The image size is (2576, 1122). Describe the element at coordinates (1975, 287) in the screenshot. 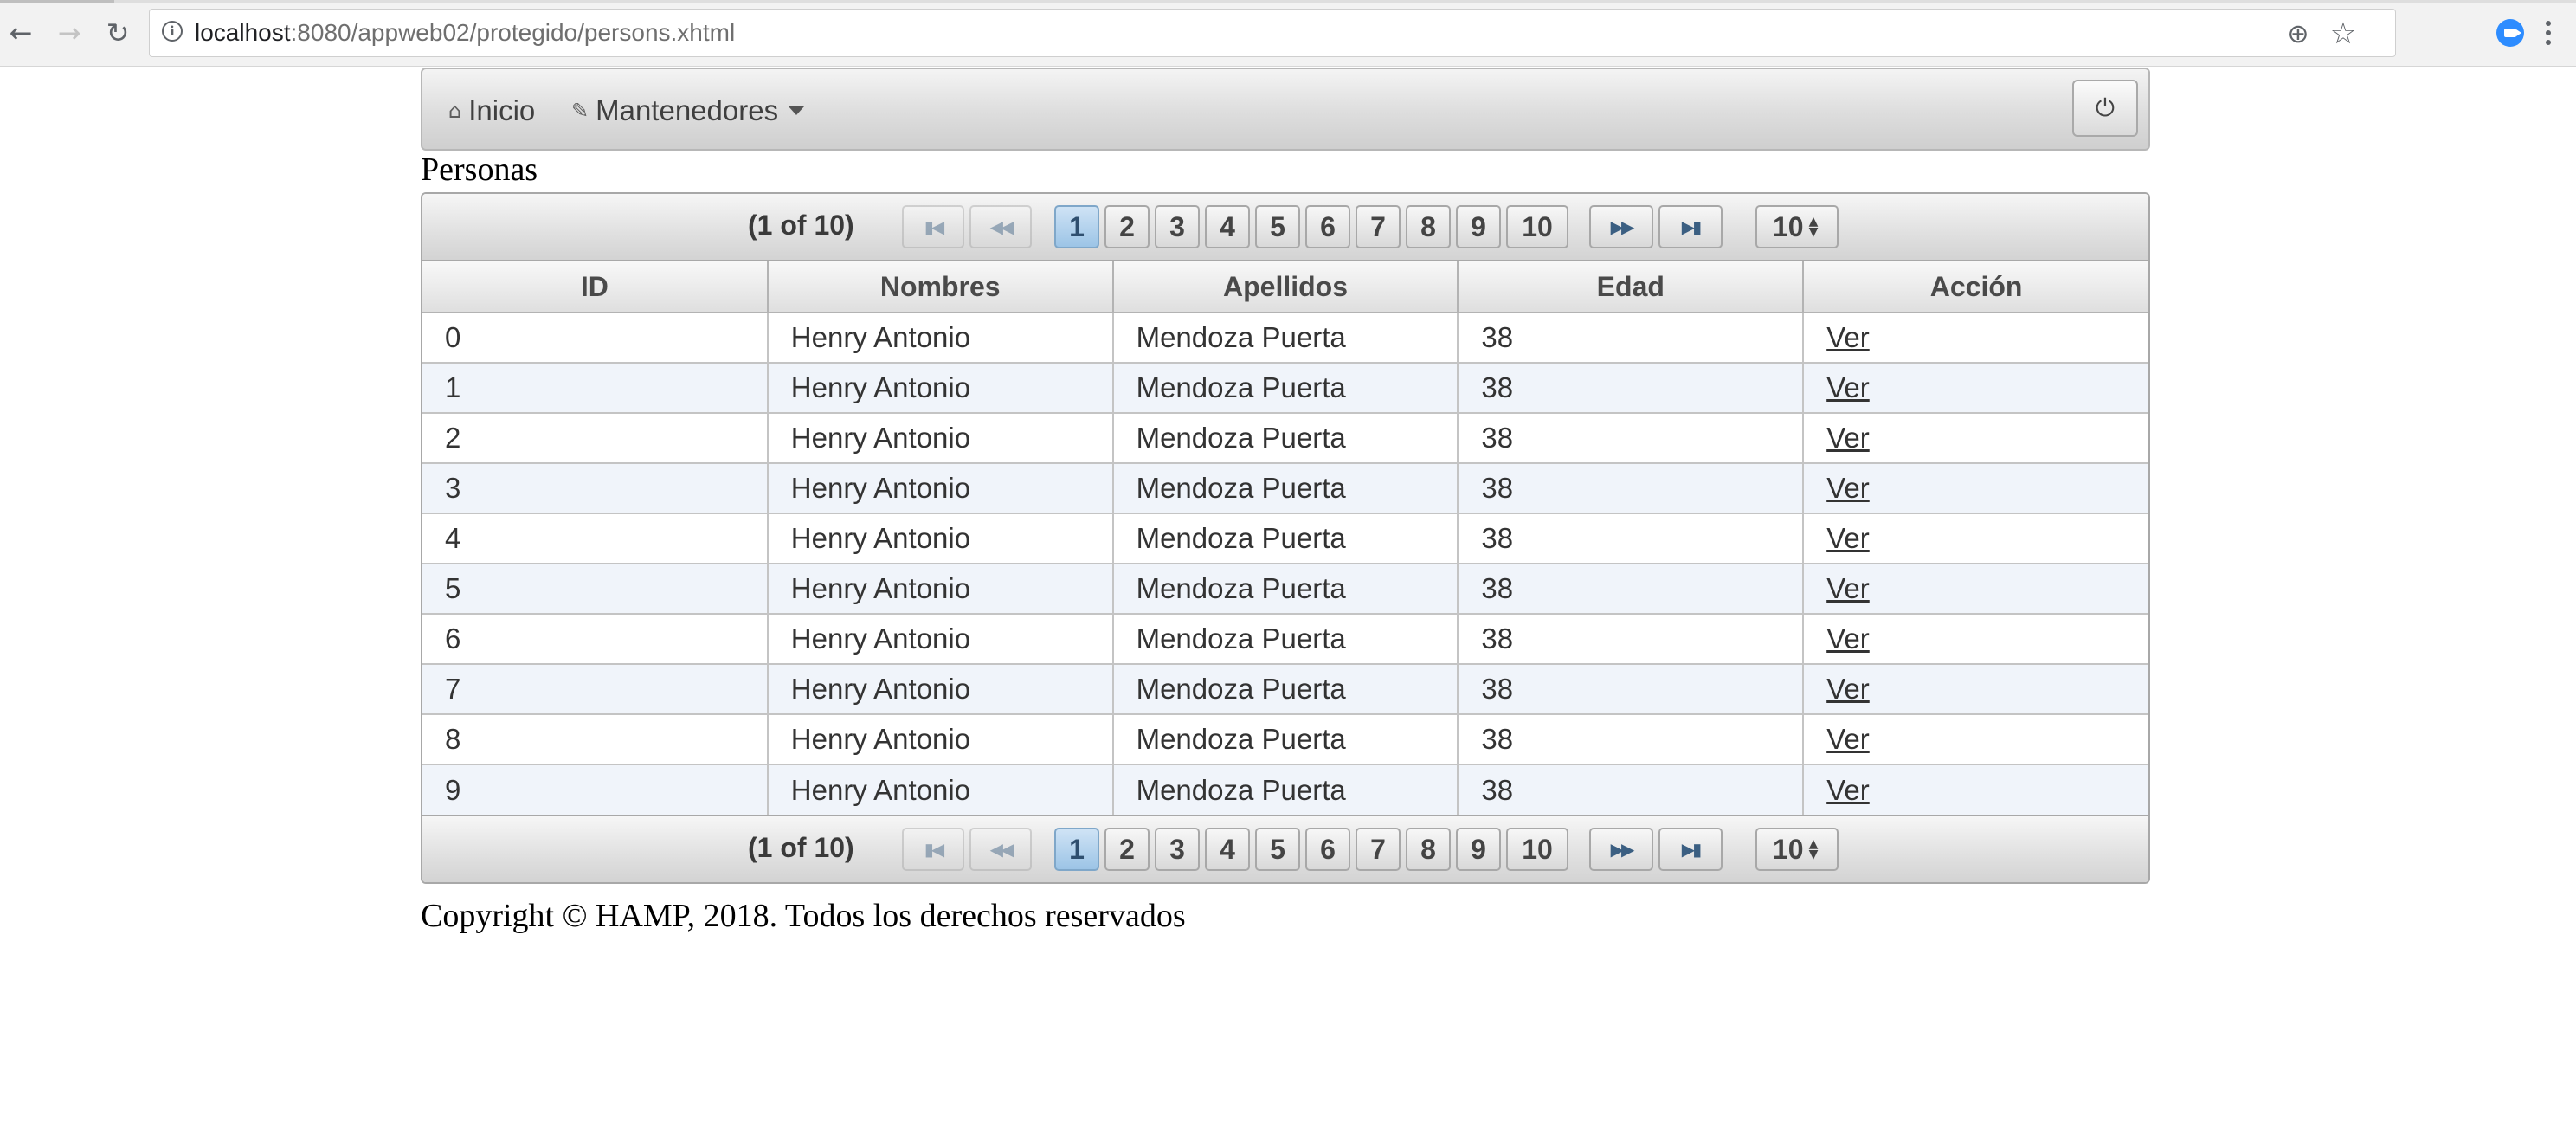

I see `column-header-accion: Acción` at that location.